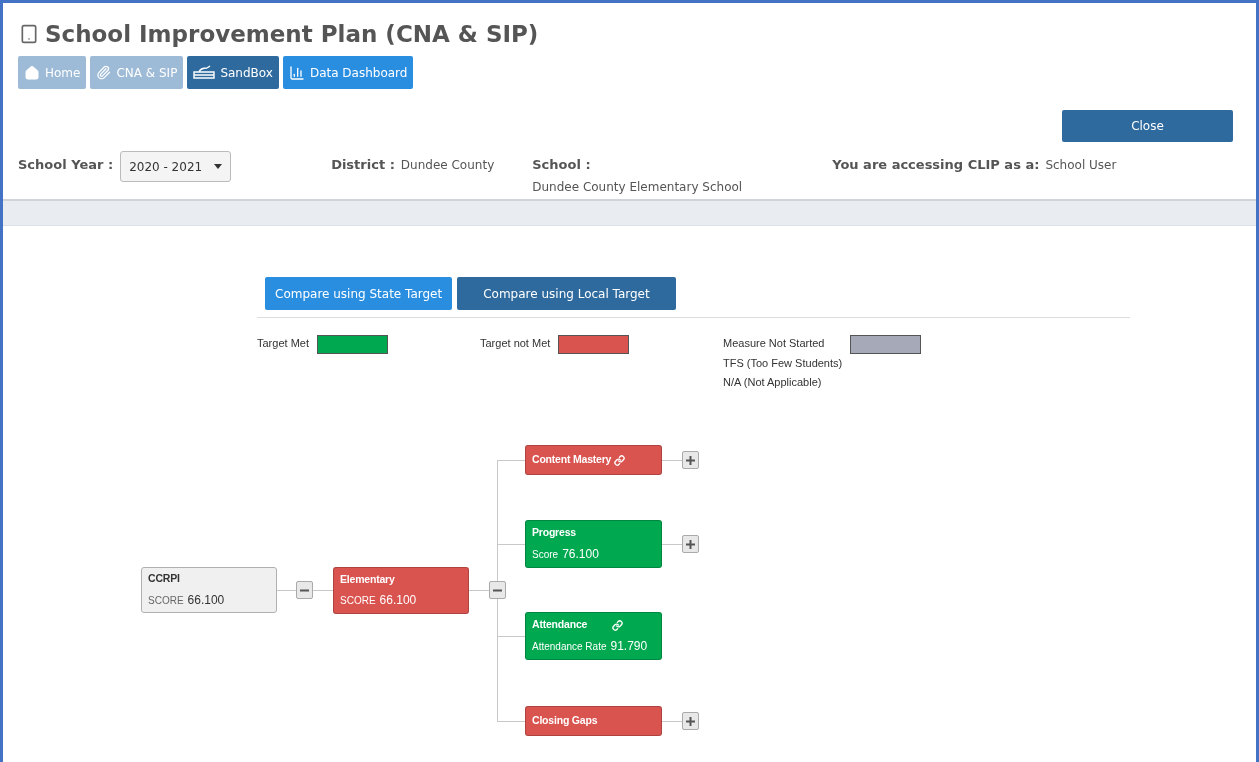 Image resolution: width=1259 pixels, height=762 pixels. I want to click on dropdown-caret-icon, so click(218, 166).